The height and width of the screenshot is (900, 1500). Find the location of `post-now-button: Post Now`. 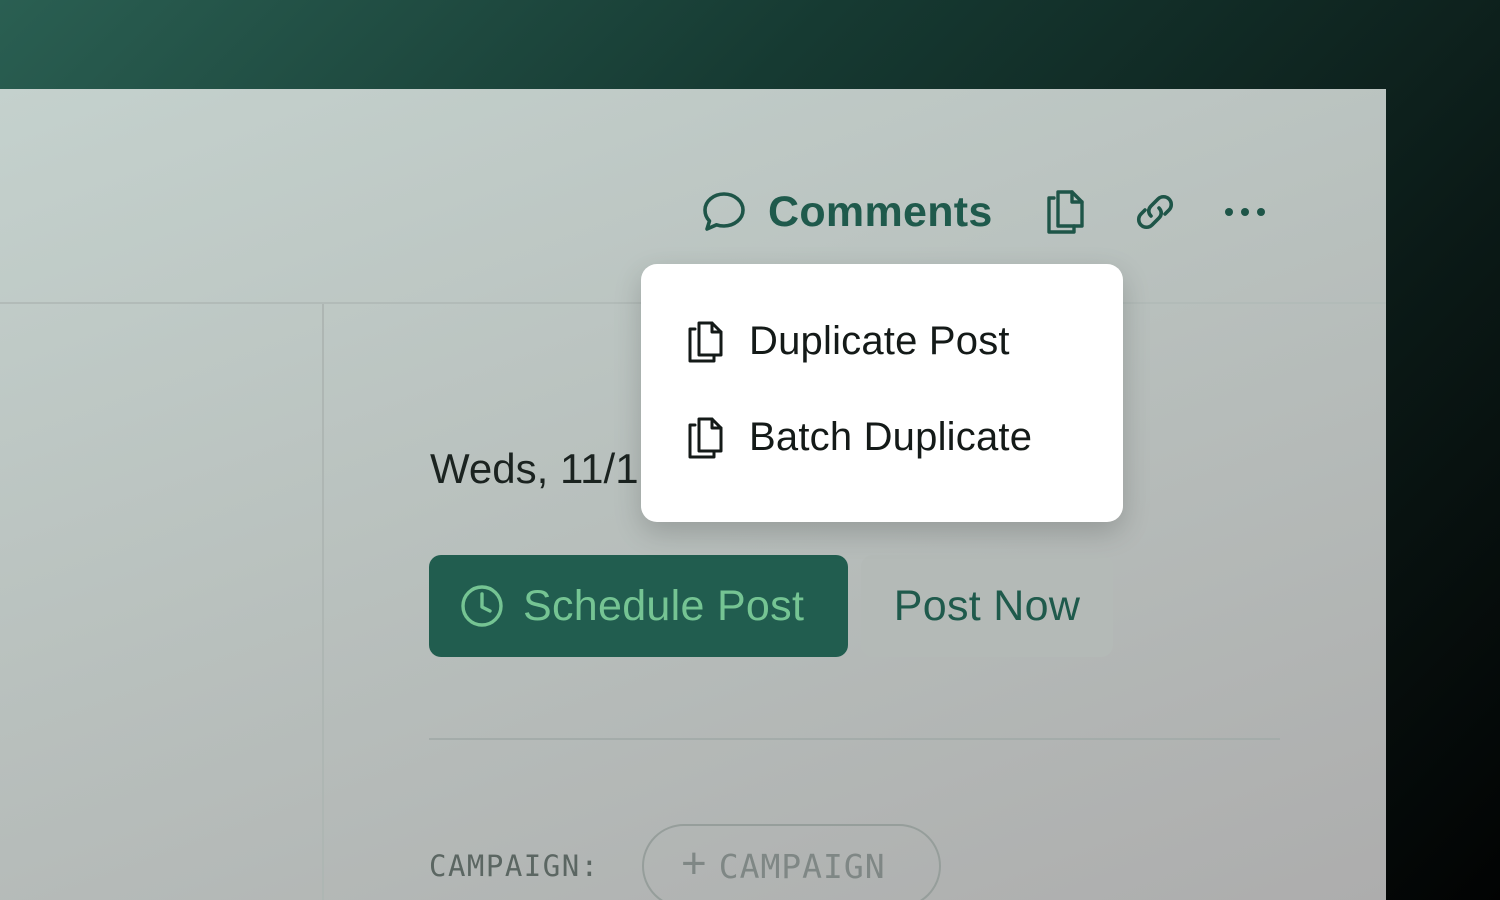

post-now-button: Post Now is located at coordinates (987, 606).